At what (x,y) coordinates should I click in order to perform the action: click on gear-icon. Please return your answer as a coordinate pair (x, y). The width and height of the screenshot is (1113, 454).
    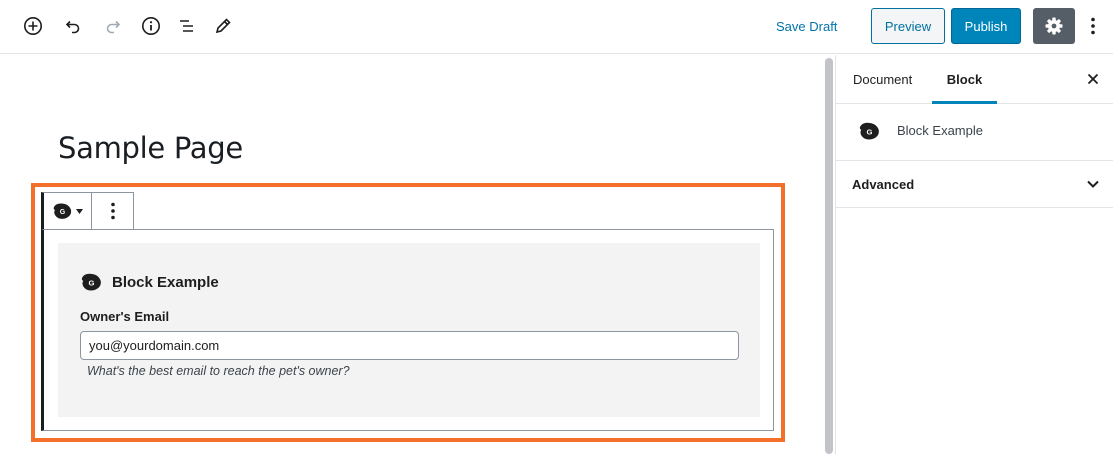
    Looking at the image, I should click on (1054, 26).